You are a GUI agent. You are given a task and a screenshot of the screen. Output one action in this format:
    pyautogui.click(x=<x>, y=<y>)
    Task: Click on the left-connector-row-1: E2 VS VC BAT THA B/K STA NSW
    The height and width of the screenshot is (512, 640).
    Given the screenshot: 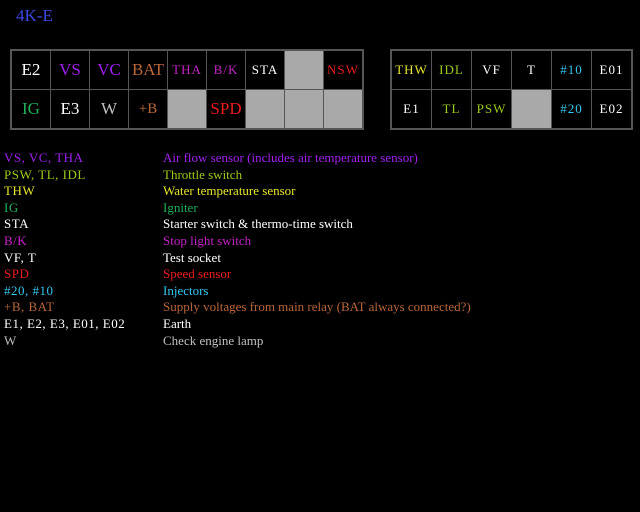 What is the action you would take?
    pyautogui.click(x=187, y=70)
    